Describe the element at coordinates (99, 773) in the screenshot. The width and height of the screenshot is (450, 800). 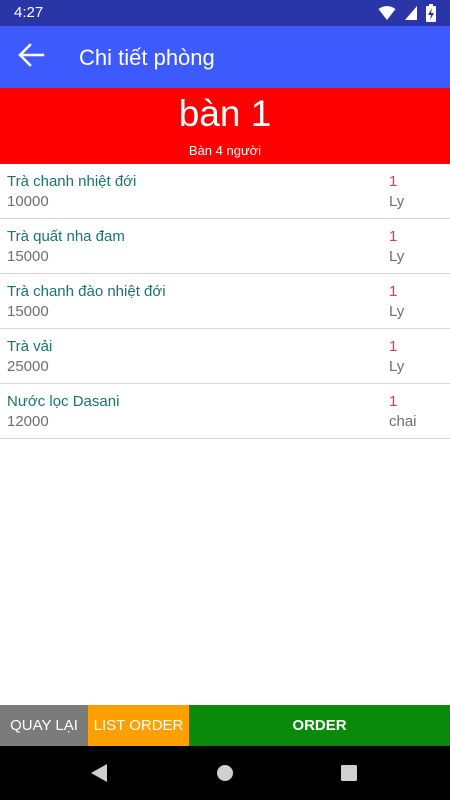
I see `back-triangle-icon` at that location.